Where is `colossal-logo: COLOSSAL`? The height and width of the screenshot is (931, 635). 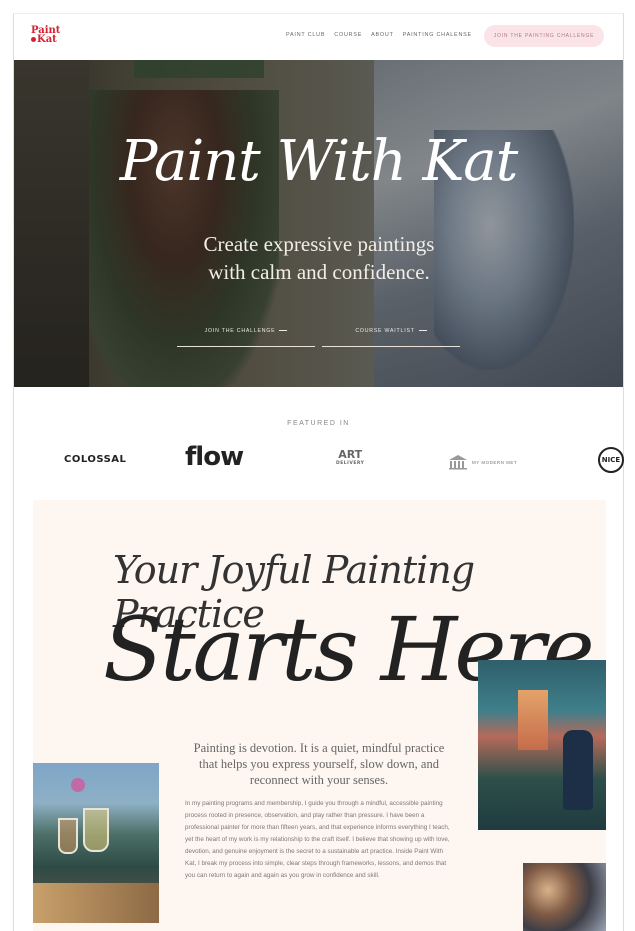 colossal-logo: COLOSSAL is located at coordinates (95, 459).